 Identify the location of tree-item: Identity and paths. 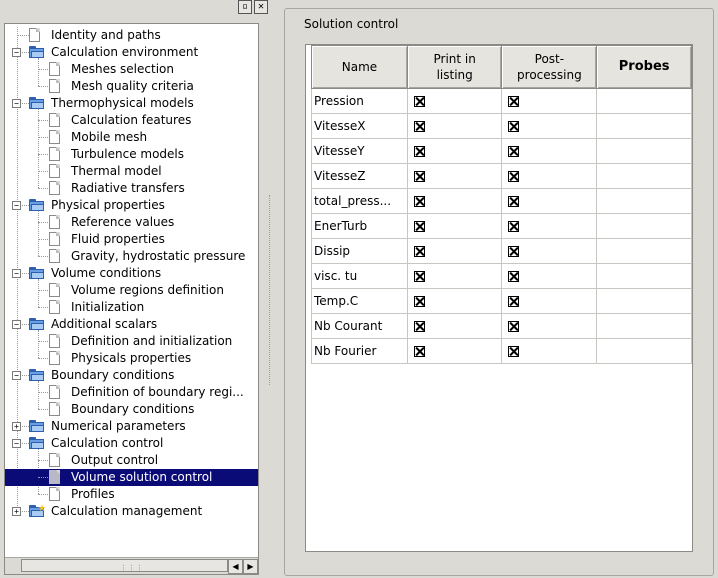
(131, 35).